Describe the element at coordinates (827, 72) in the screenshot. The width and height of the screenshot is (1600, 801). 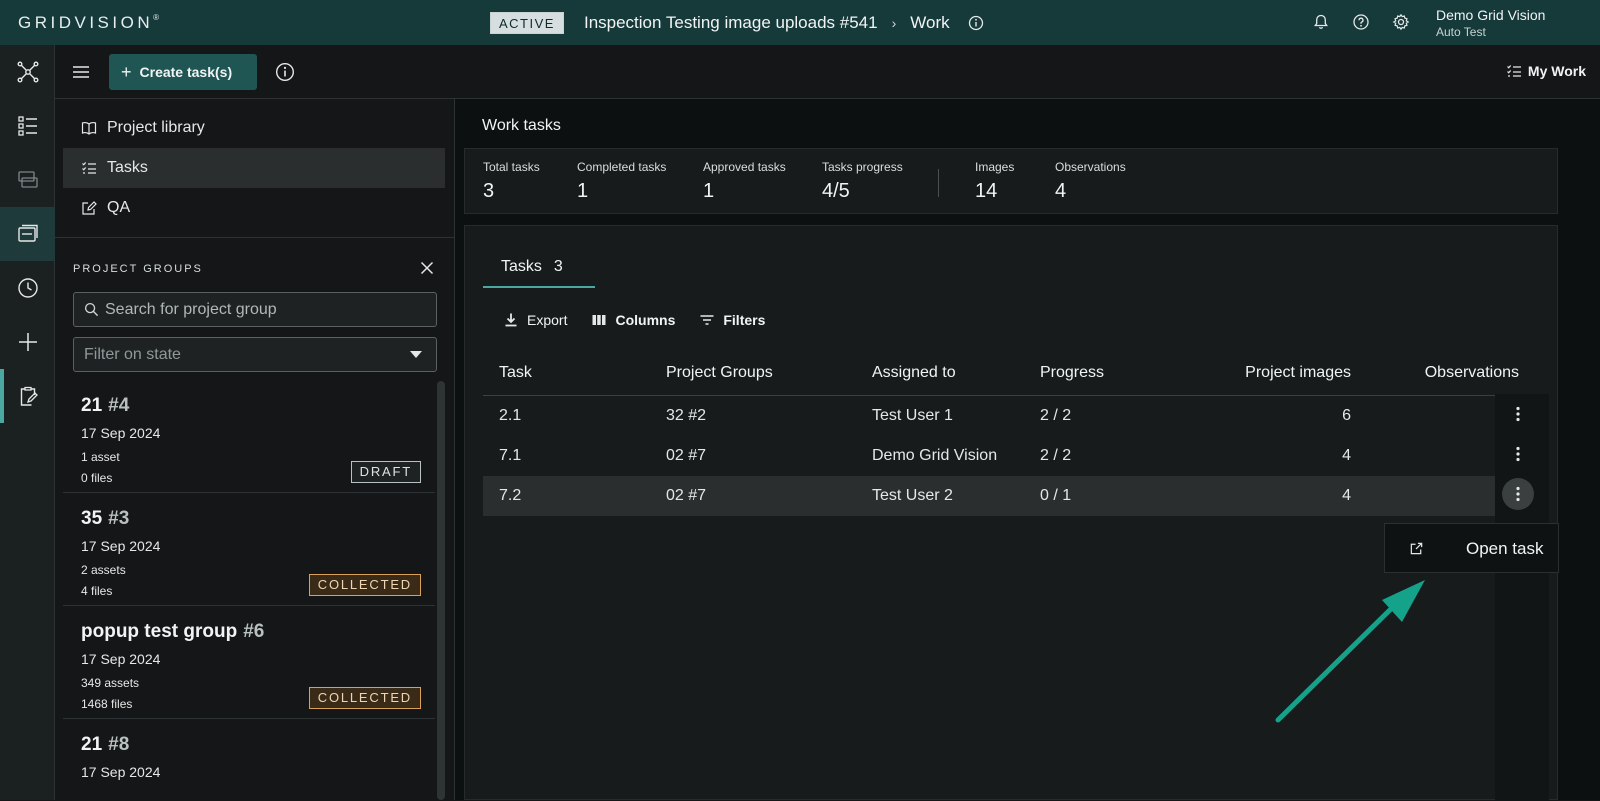
I see `toolbar: + Create task(s) My Work` at that location.